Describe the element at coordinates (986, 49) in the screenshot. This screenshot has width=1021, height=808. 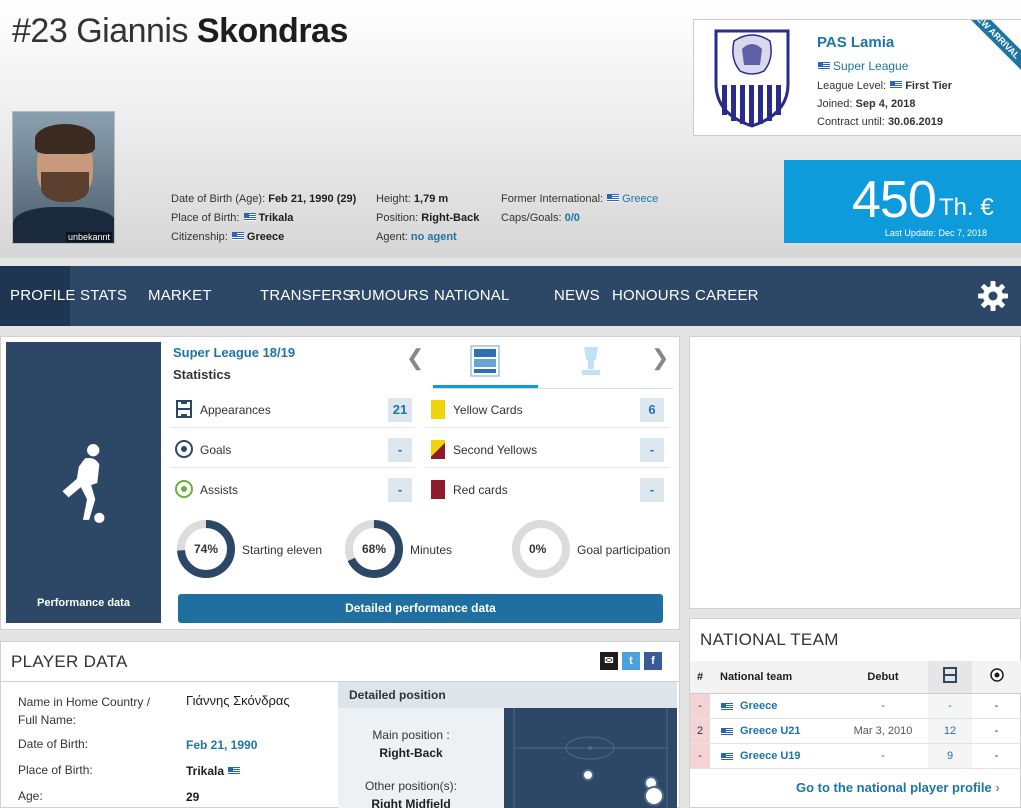
I see `new-arrival-ribbon: NEW ARRIVAL` at that location.